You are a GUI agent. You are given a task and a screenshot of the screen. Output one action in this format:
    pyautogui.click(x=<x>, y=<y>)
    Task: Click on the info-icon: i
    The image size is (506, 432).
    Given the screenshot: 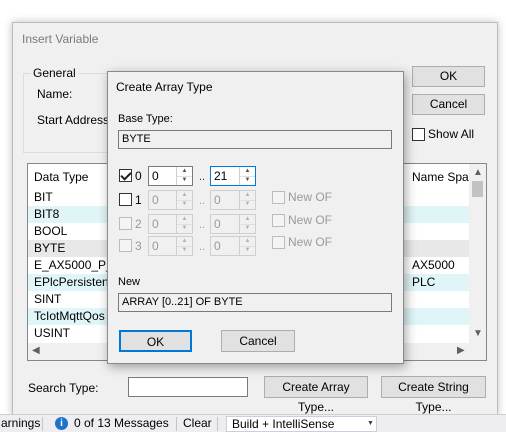 What is the action you would take?
    pyautogui.click(x=61, y=423)
    